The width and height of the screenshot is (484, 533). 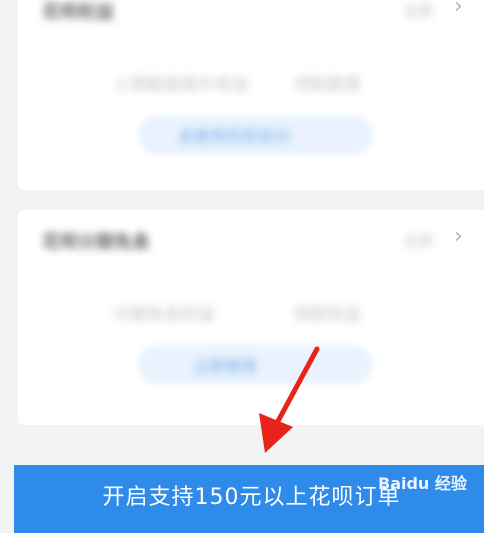 I want to click on watermark-text: Baidu 经验, so click(x=422, y=483).